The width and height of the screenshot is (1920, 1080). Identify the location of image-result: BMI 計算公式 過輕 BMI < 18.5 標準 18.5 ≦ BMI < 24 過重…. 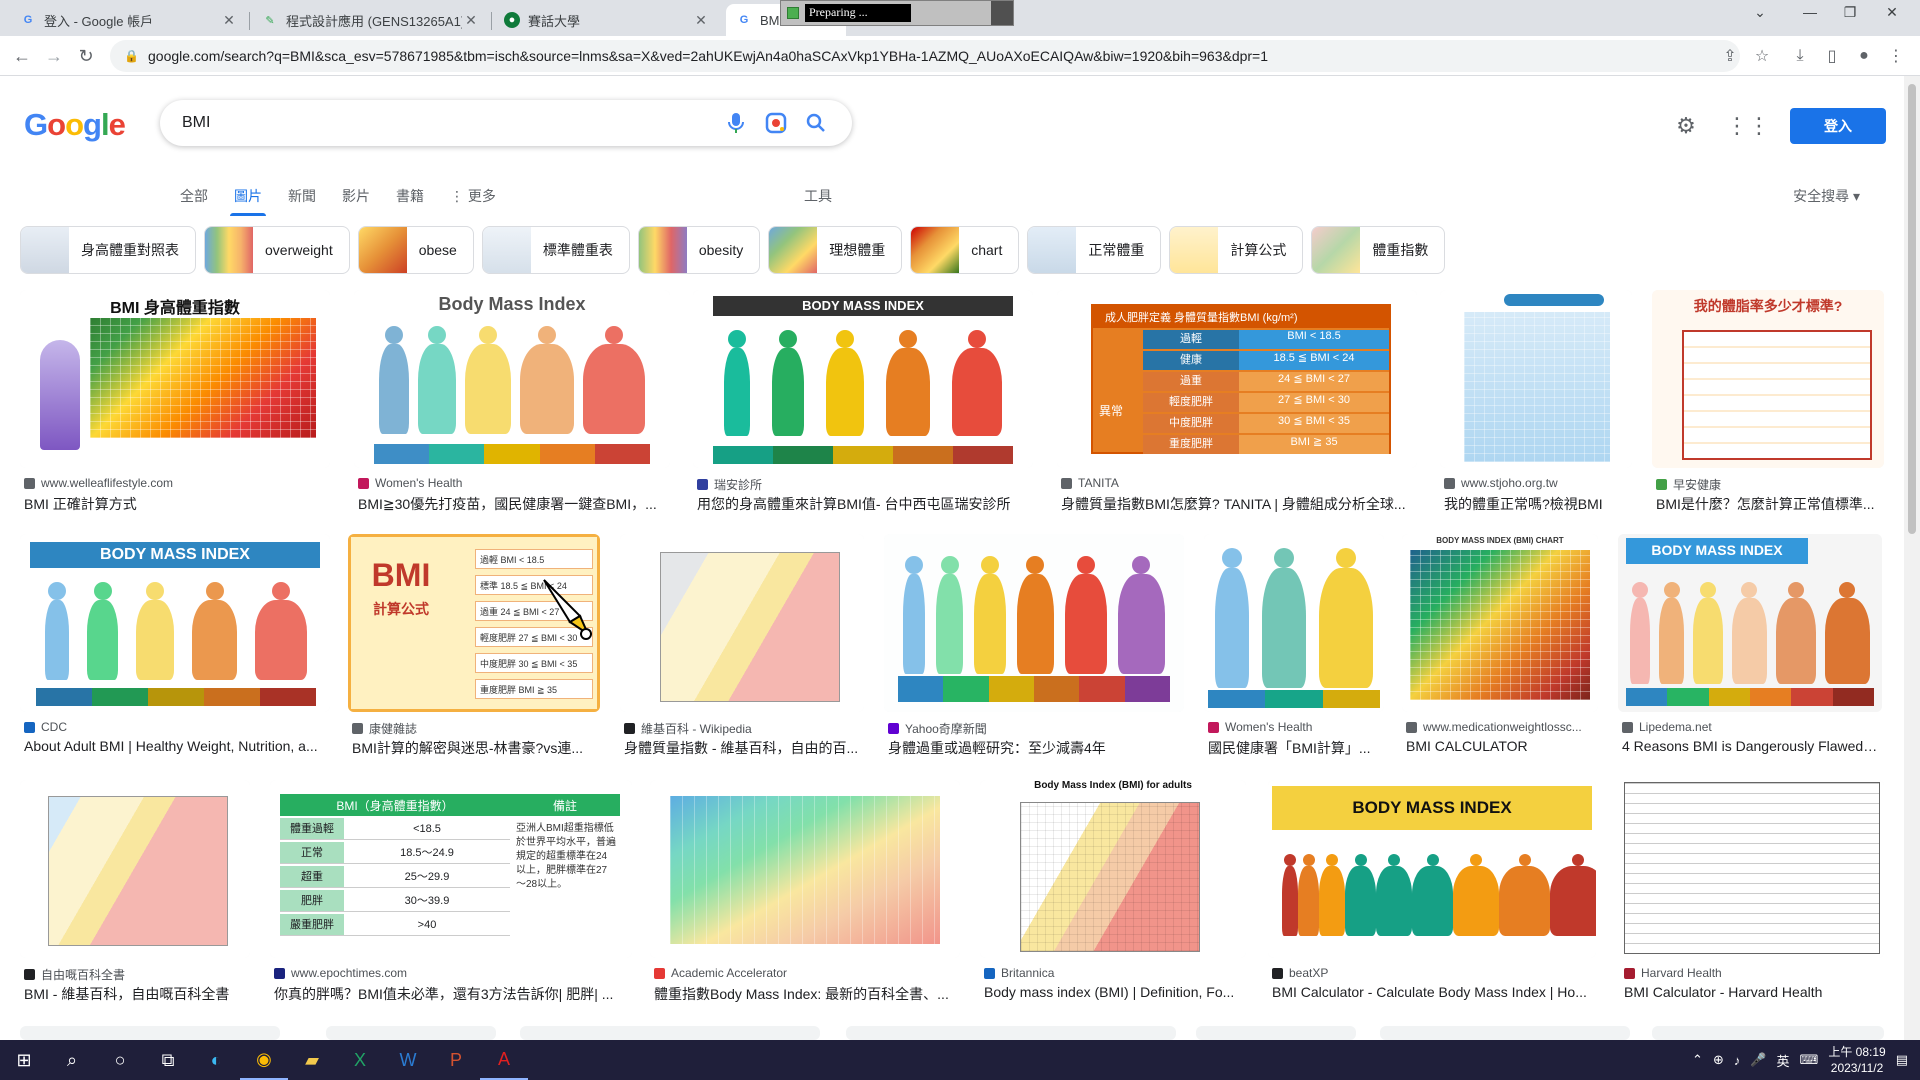
(474, 648).